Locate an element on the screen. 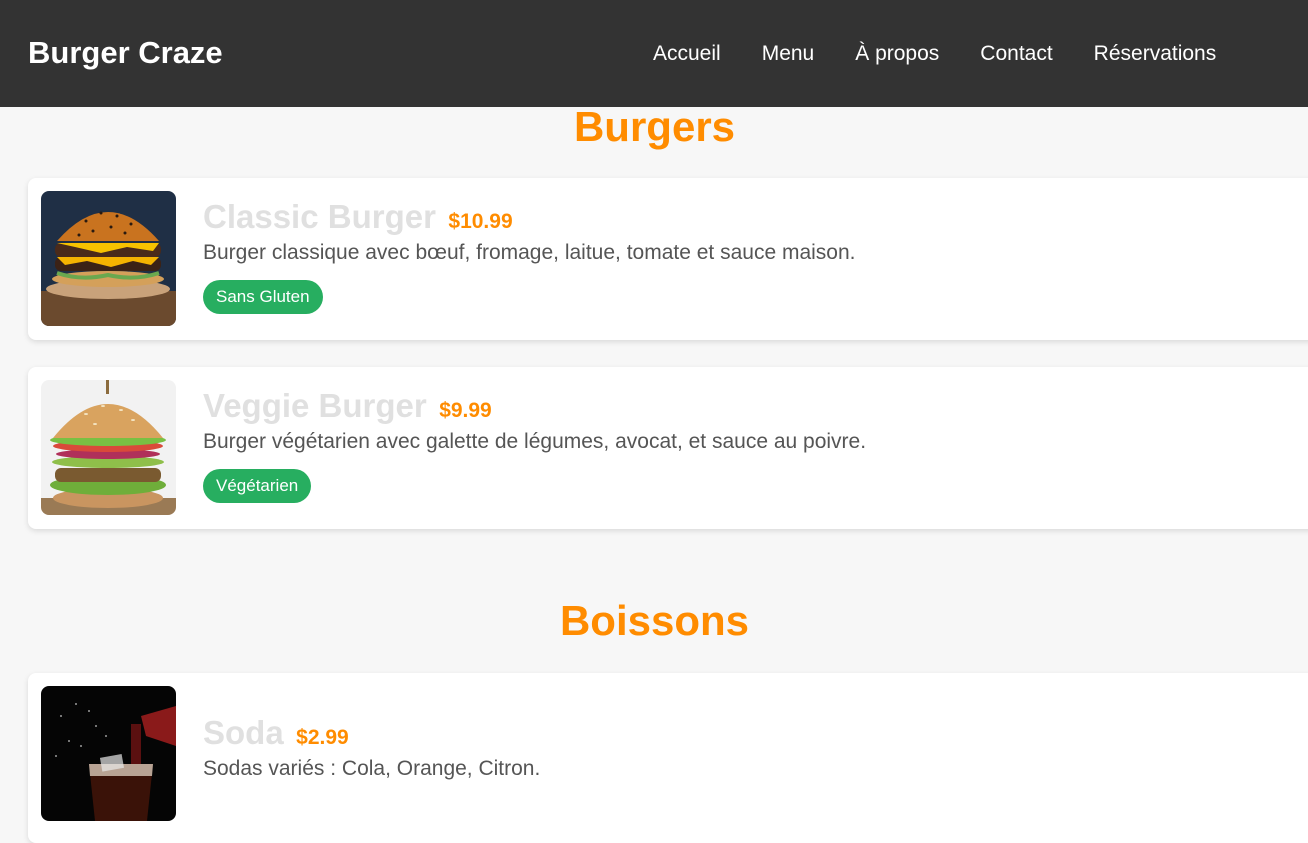  soda-photo is located at coordinates (108, 753).